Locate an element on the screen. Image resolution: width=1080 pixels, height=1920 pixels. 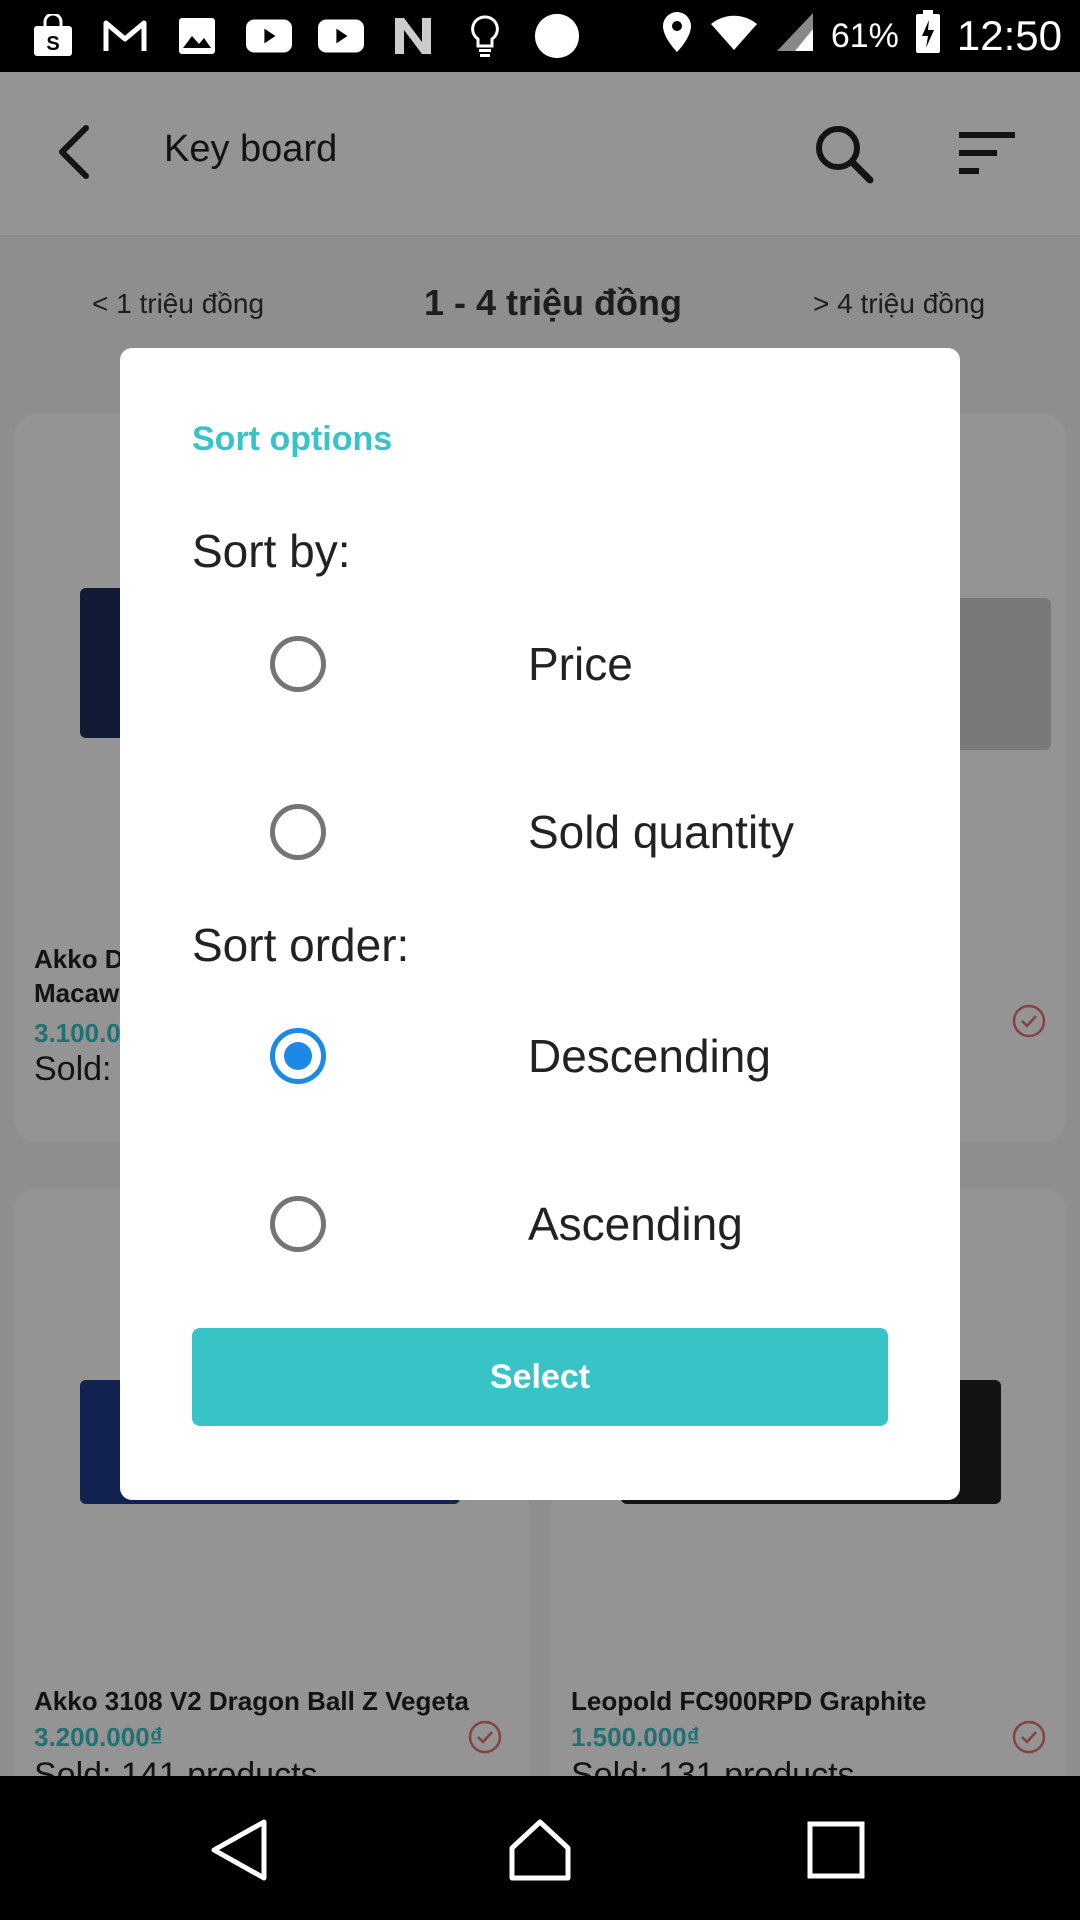
battery-percent: 61% is located at coordinates (864, 35).